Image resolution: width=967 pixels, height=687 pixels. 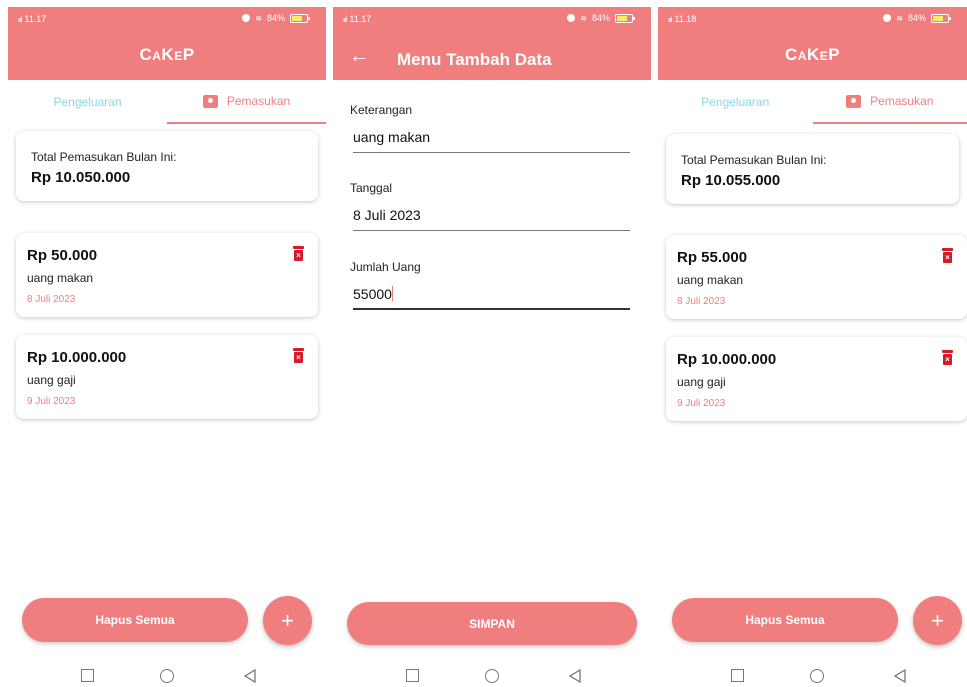 What do you see at coordinates (492, 623) in the screenshot?
I see `simpan-button: SIMPAN` at bounding box center [492, 623].